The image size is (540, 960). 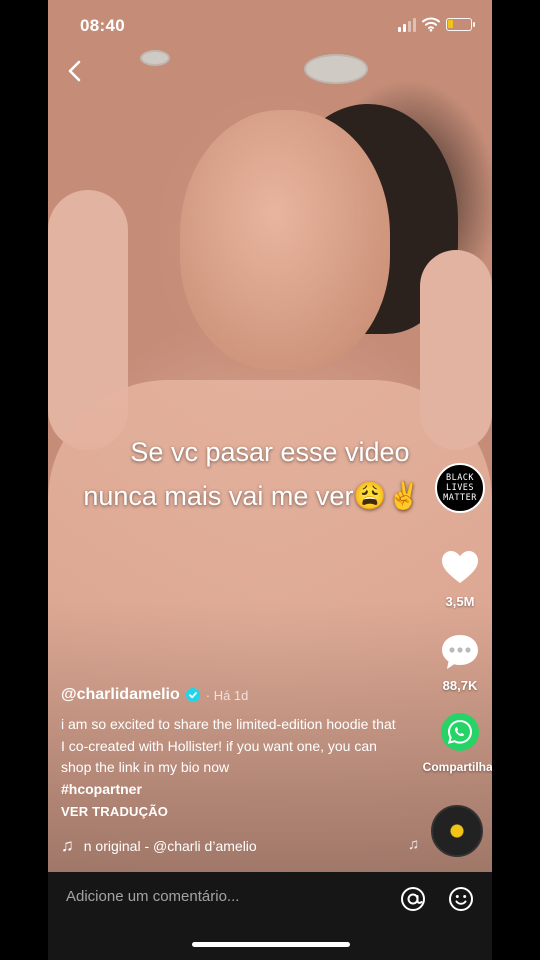 I want to click on comment-icon, so click(x=460, y=652).